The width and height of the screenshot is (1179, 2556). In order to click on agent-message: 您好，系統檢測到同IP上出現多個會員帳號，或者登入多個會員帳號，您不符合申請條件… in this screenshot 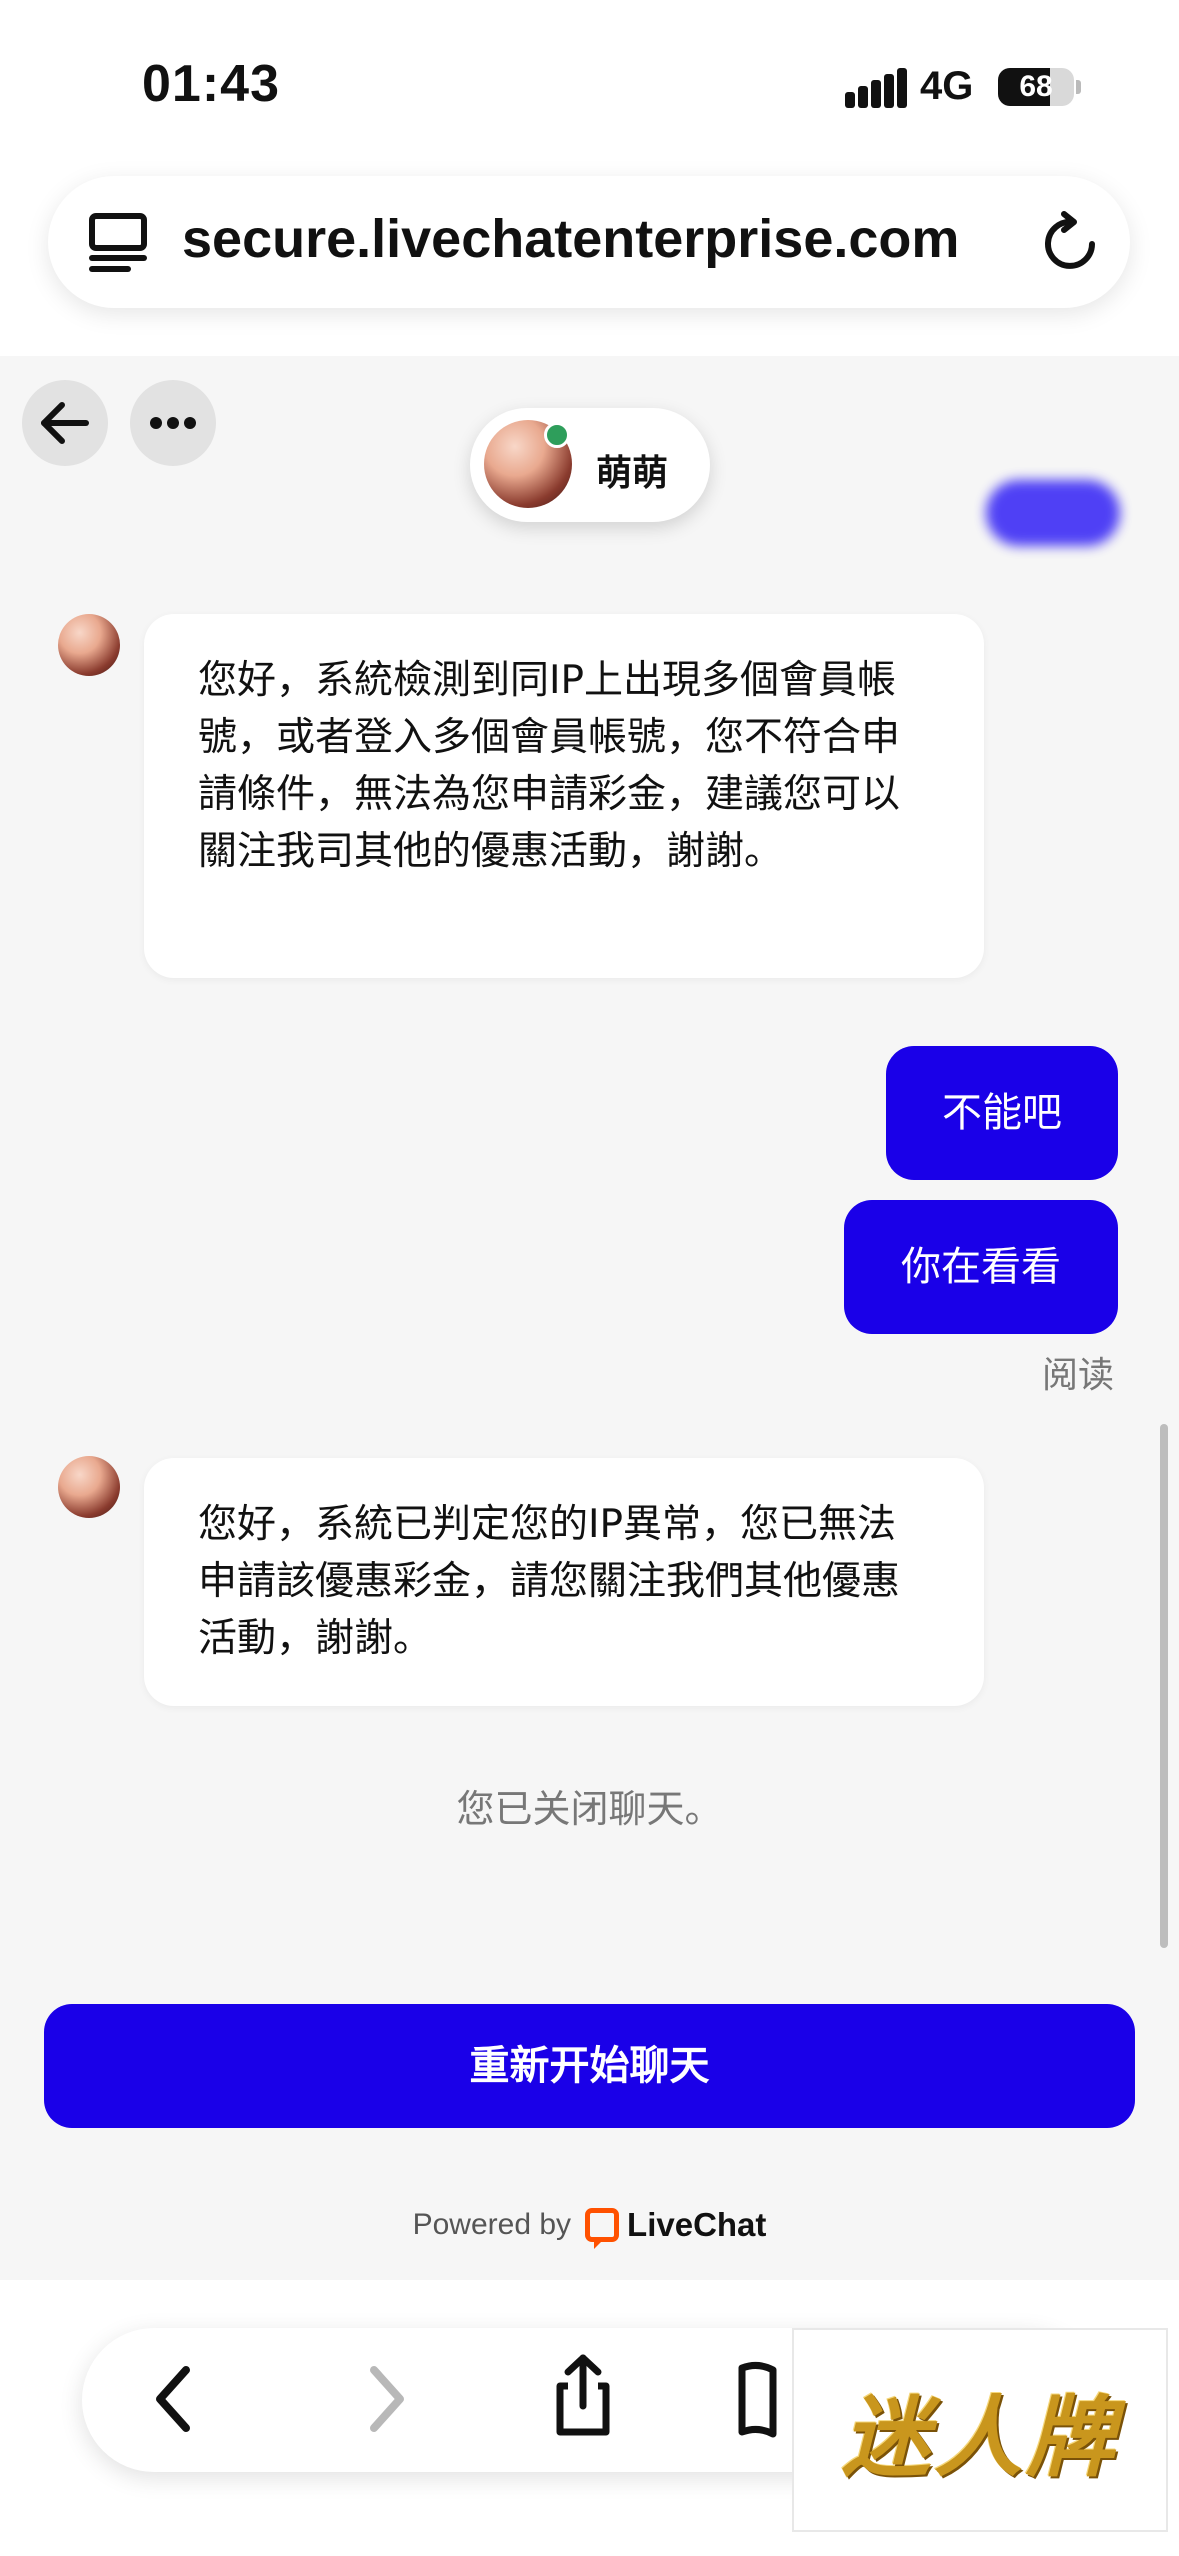, I will do `click(564, 796)`.